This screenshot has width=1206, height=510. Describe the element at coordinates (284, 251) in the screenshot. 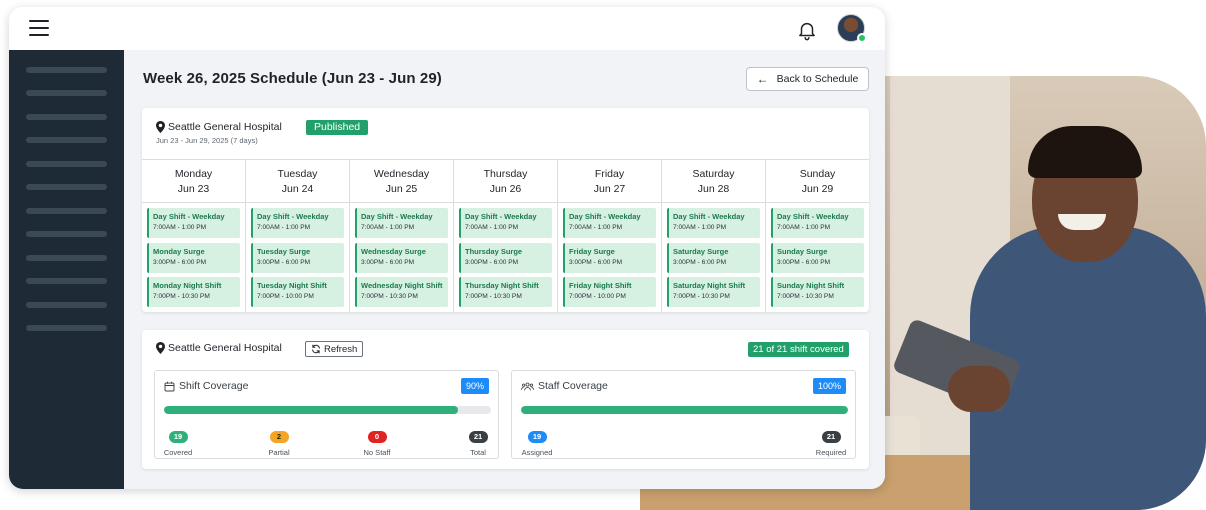

I see `shift-name: Tuesday Surge` at that location.